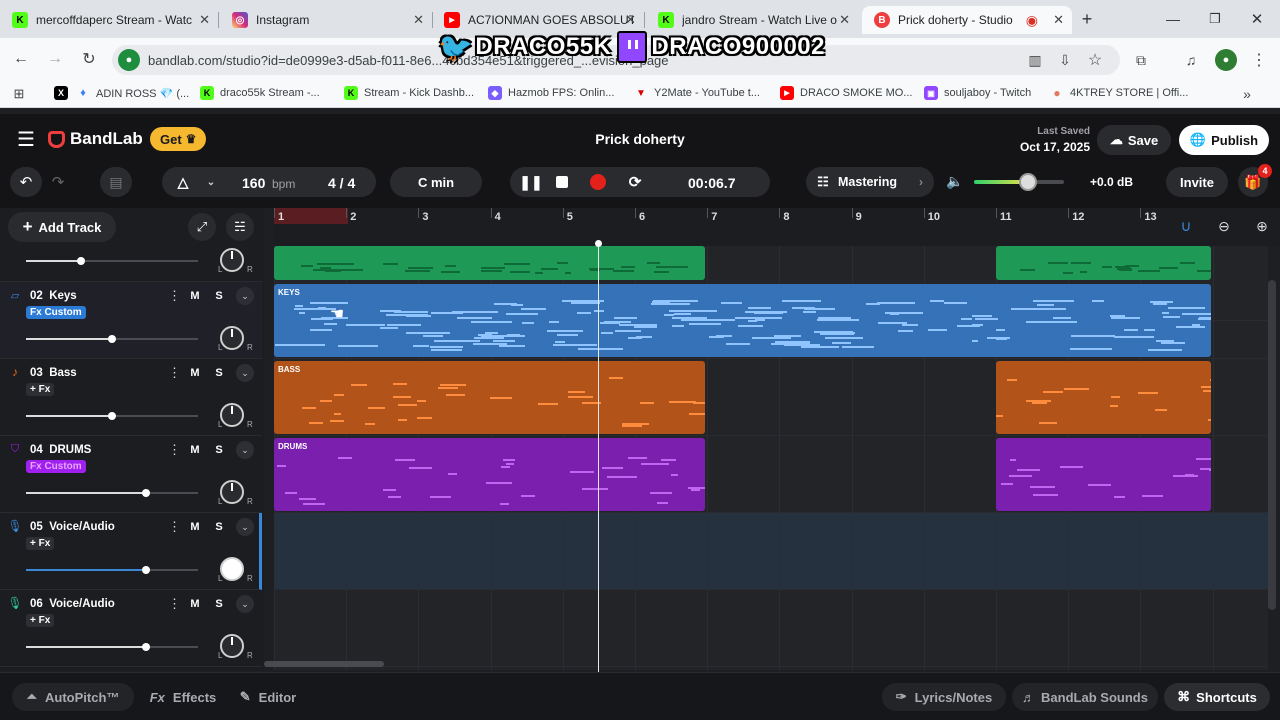  Describe the element at coordinates (1224, 140) in the screenshot. I see `publish-button: 🌐 Publish` at that location.